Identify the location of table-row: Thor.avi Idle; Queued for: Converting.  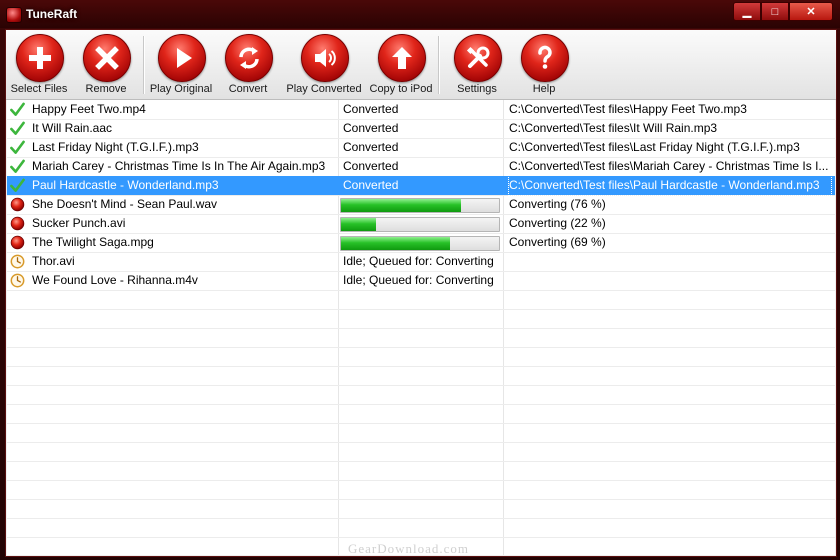
(421, 262).